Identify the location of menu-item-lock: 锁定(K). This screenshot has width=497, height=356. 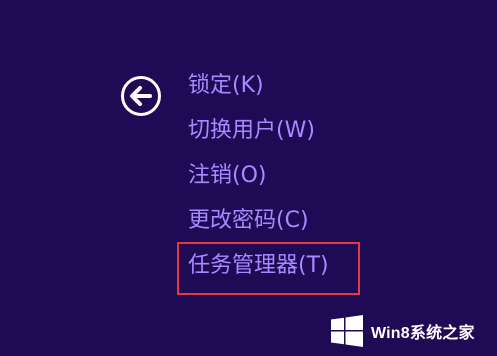
(258, 92).